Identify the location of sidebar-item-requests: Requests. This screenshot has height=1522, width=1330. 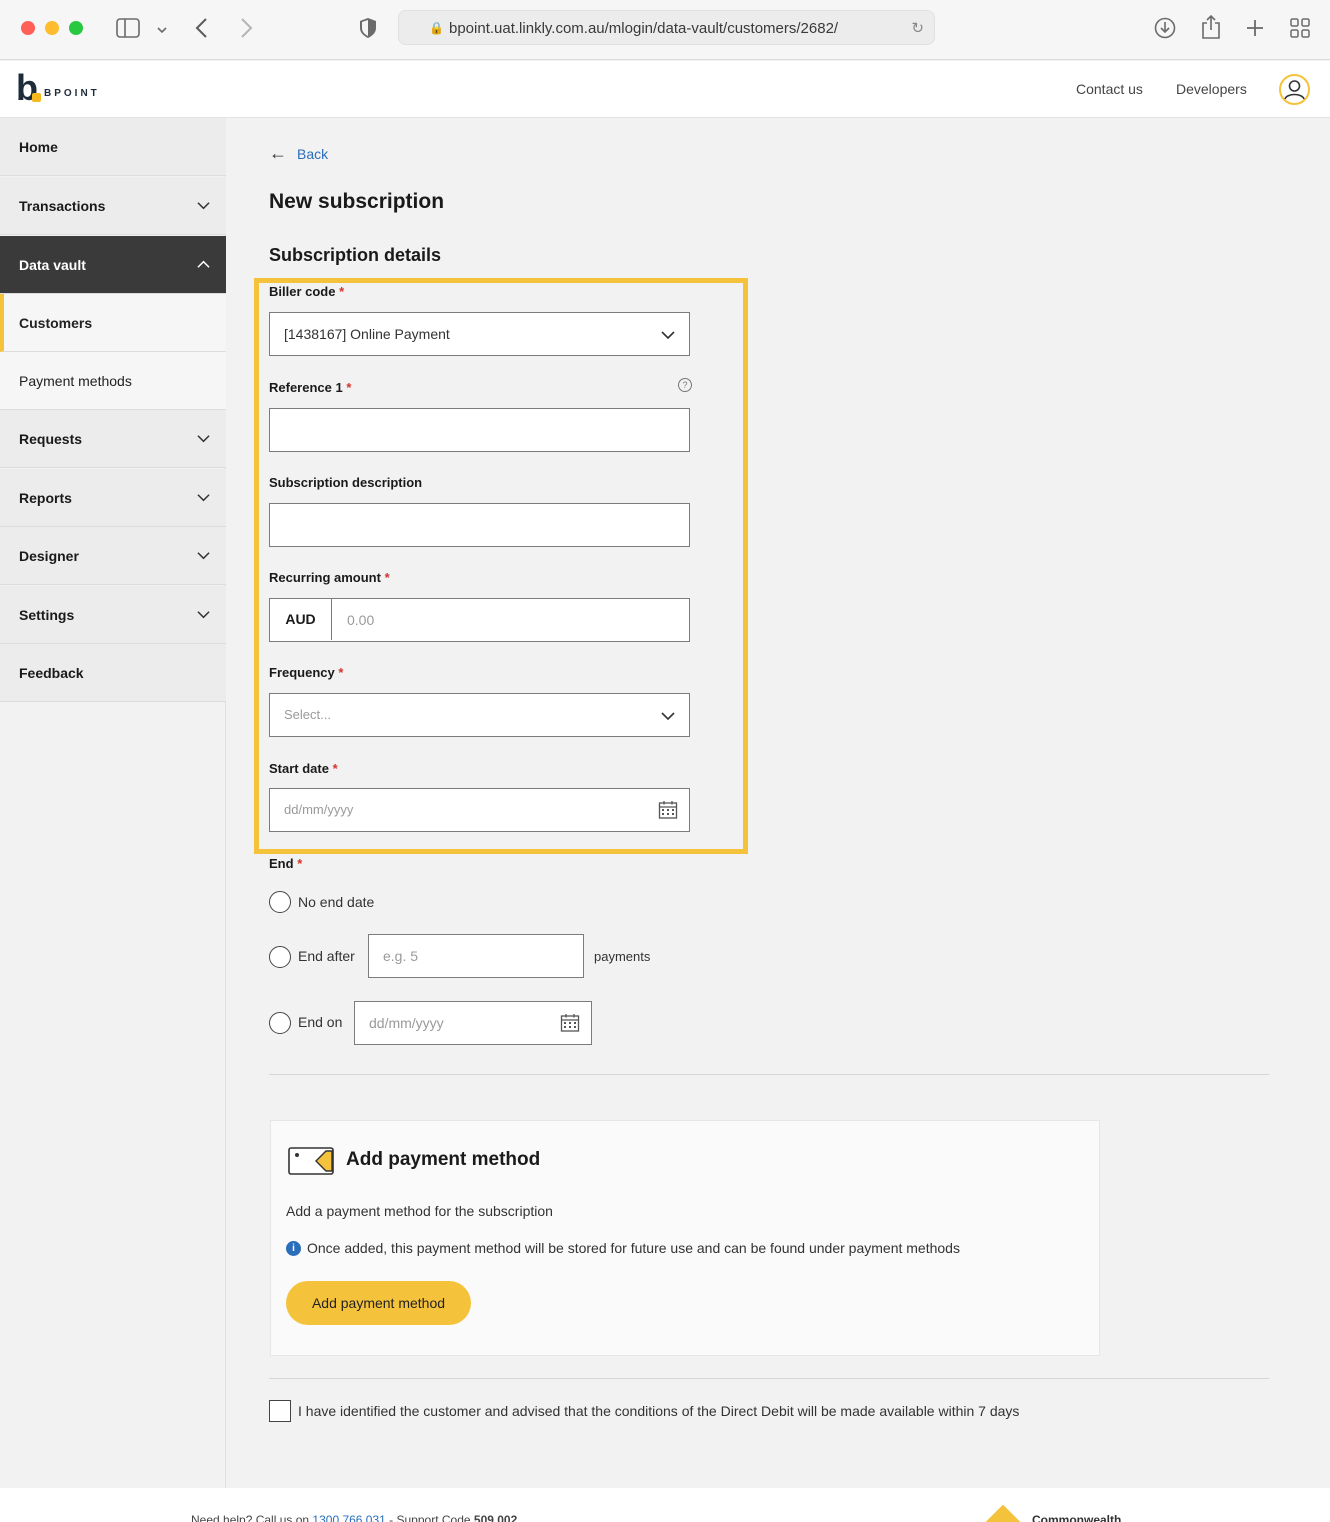
(113, 439).